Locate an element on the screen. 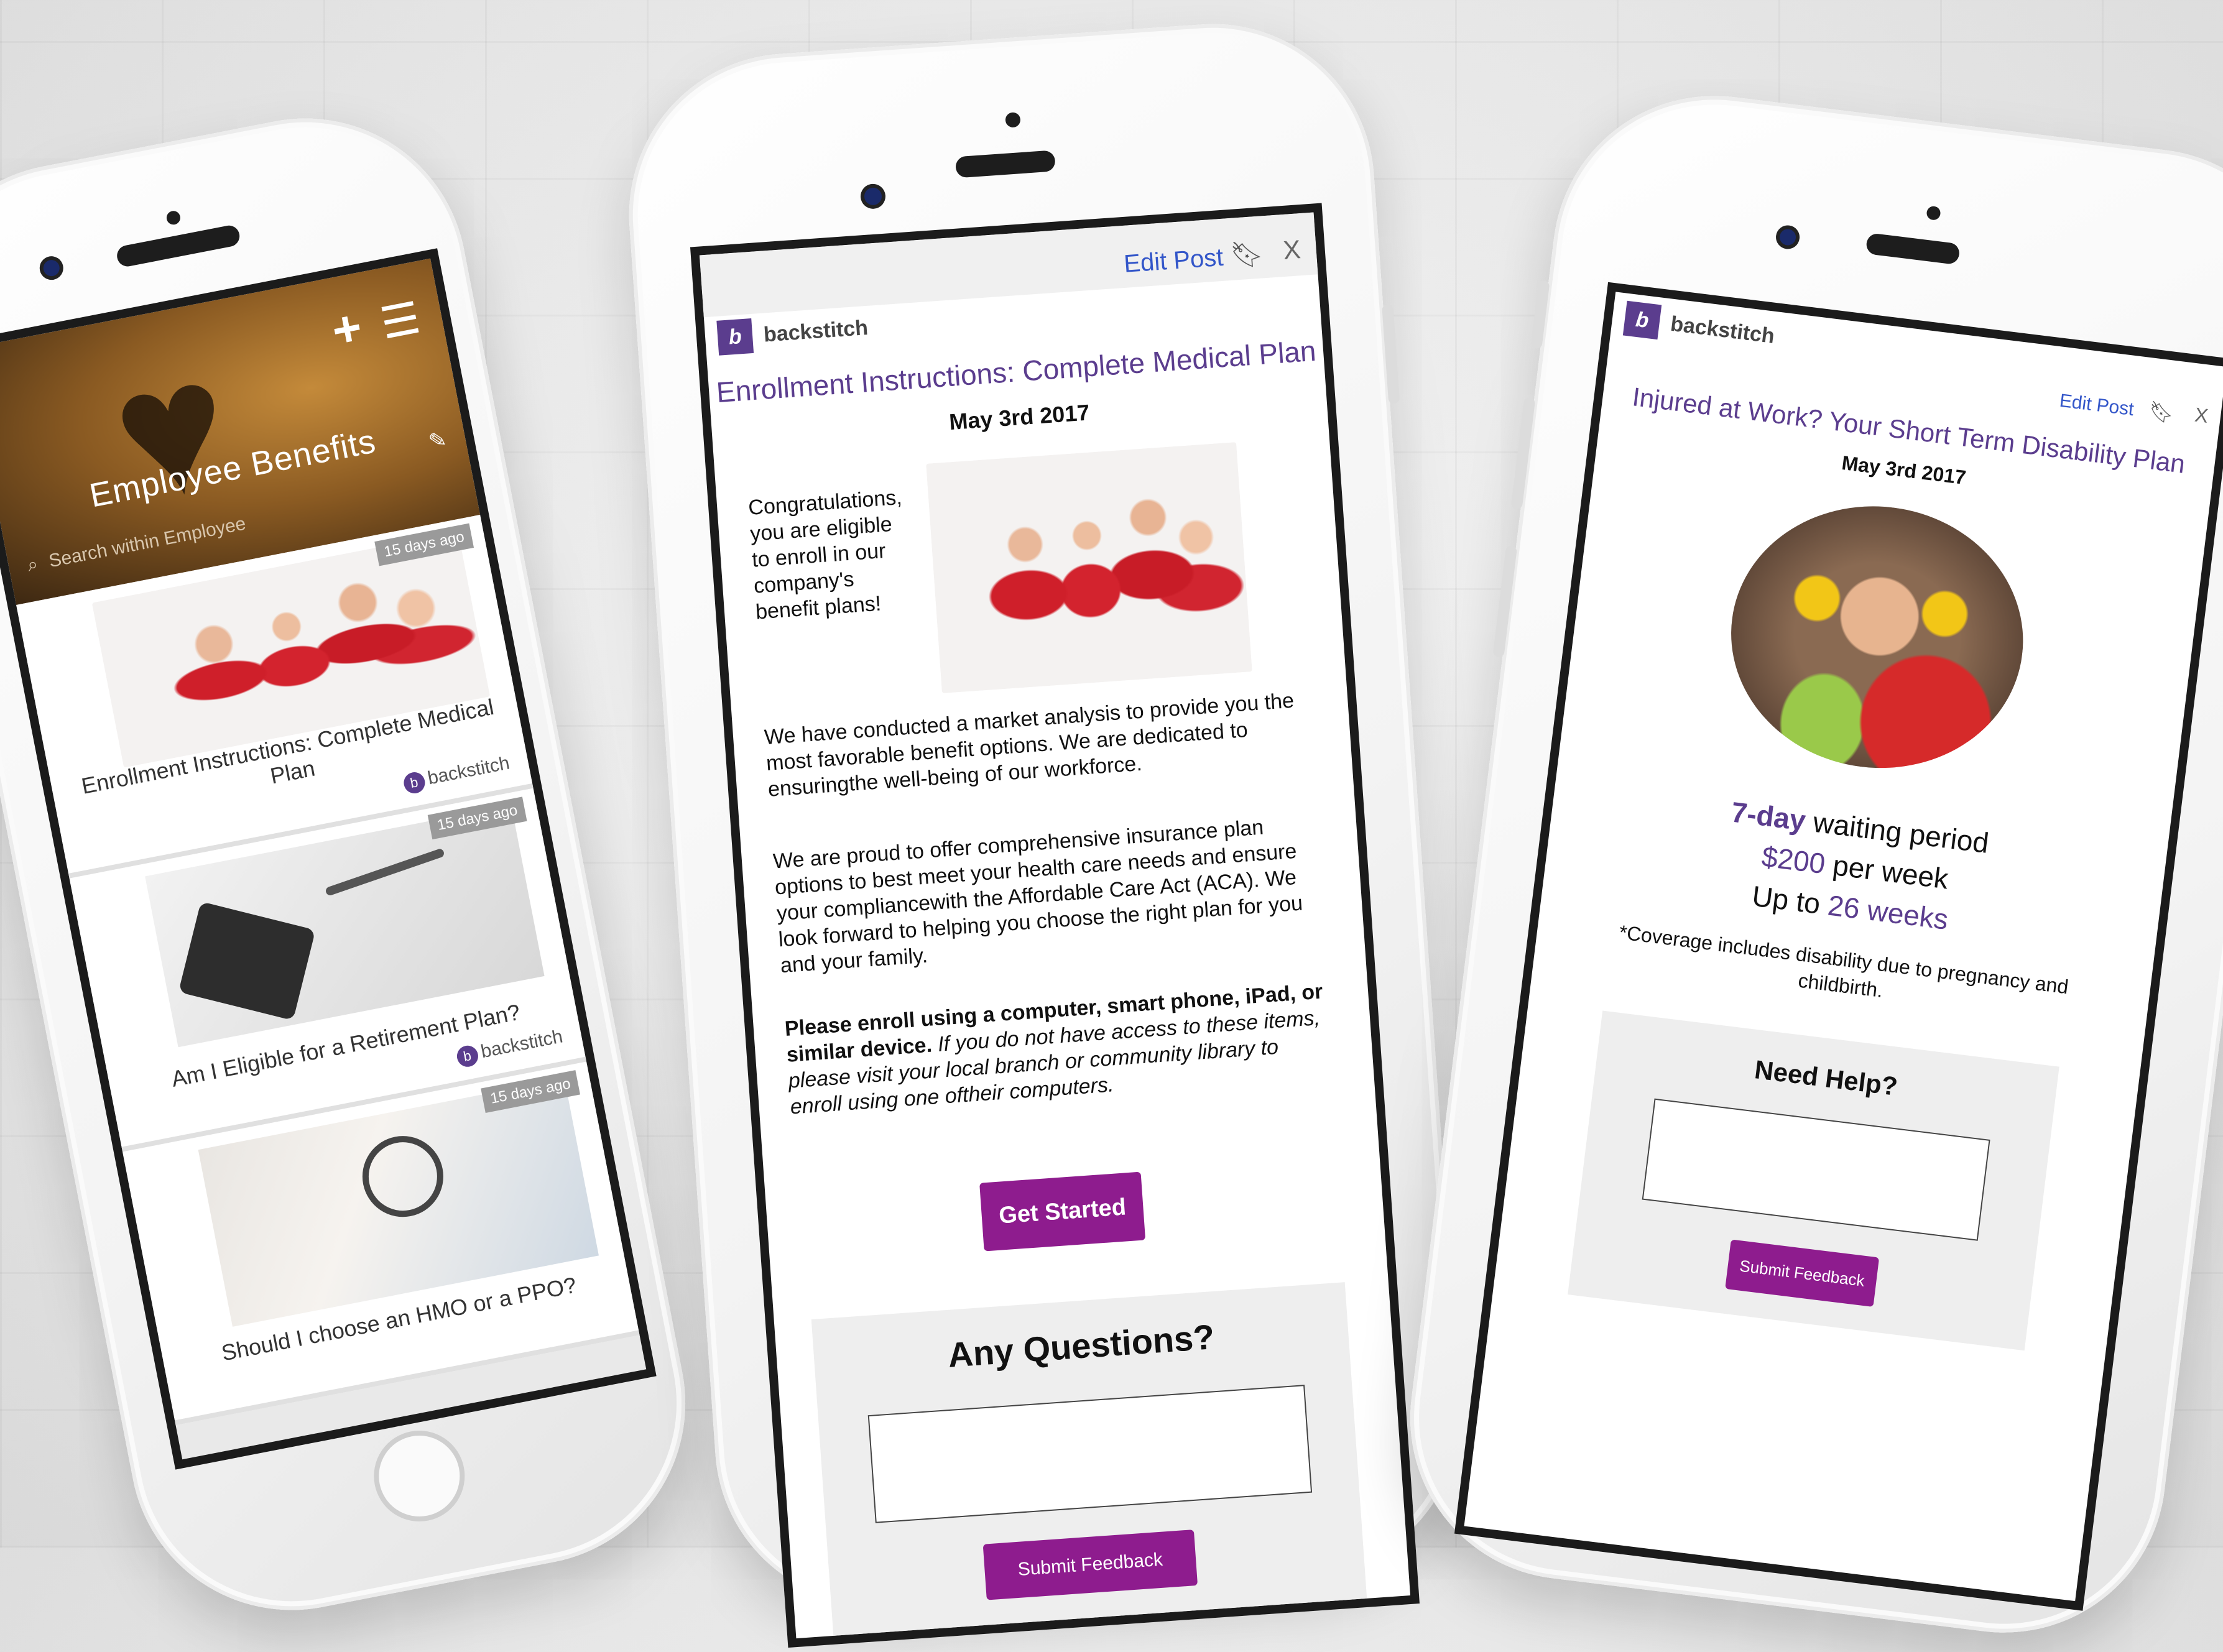 The image size is (2223, 1652). post-toolbar: Edit Post 🔖︎ X is located at coordinates (1008, 265).